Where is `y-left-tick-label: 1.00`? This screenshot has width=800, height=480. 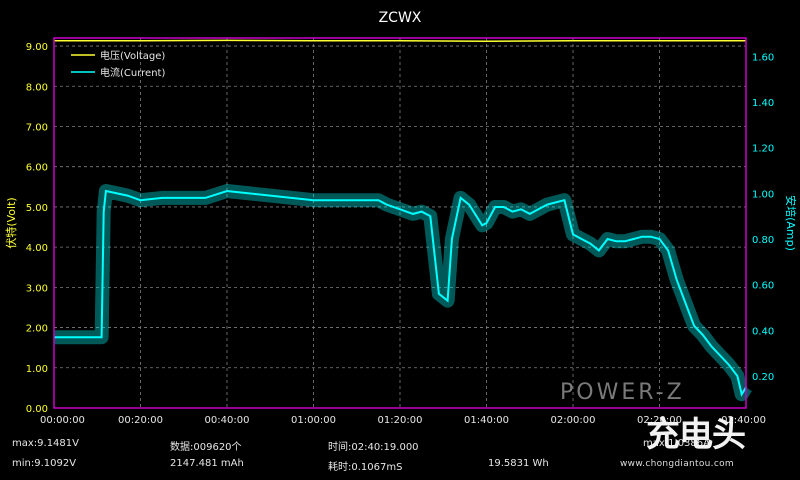
y-left-tick-label: 1.00 is located at coordinates (37, 369).